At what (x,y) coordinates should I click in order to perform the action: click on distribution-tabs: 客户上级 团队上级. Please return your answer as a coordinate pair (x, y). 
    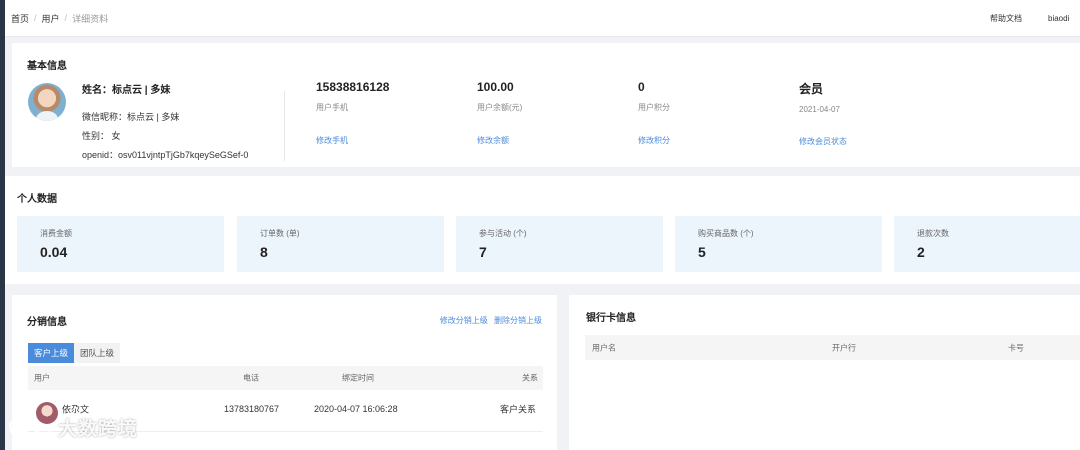
    Looking at the image, I should click on (74, 353).